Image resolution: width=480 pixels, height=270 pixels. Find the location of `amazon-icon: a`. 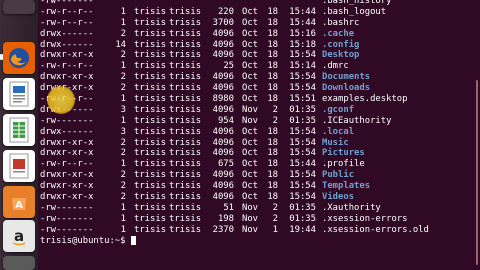

amazon-icon: a is located at coordinates (19, 236).